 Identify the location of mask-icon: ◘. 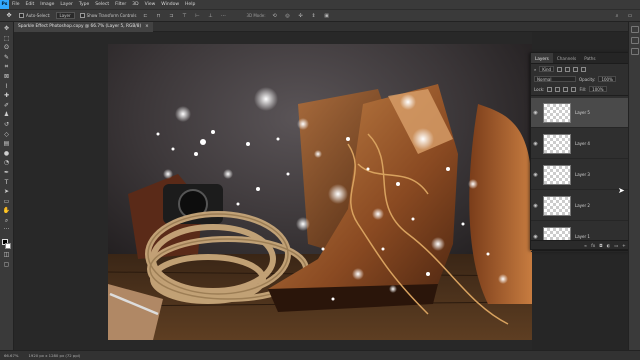
(600, 245).